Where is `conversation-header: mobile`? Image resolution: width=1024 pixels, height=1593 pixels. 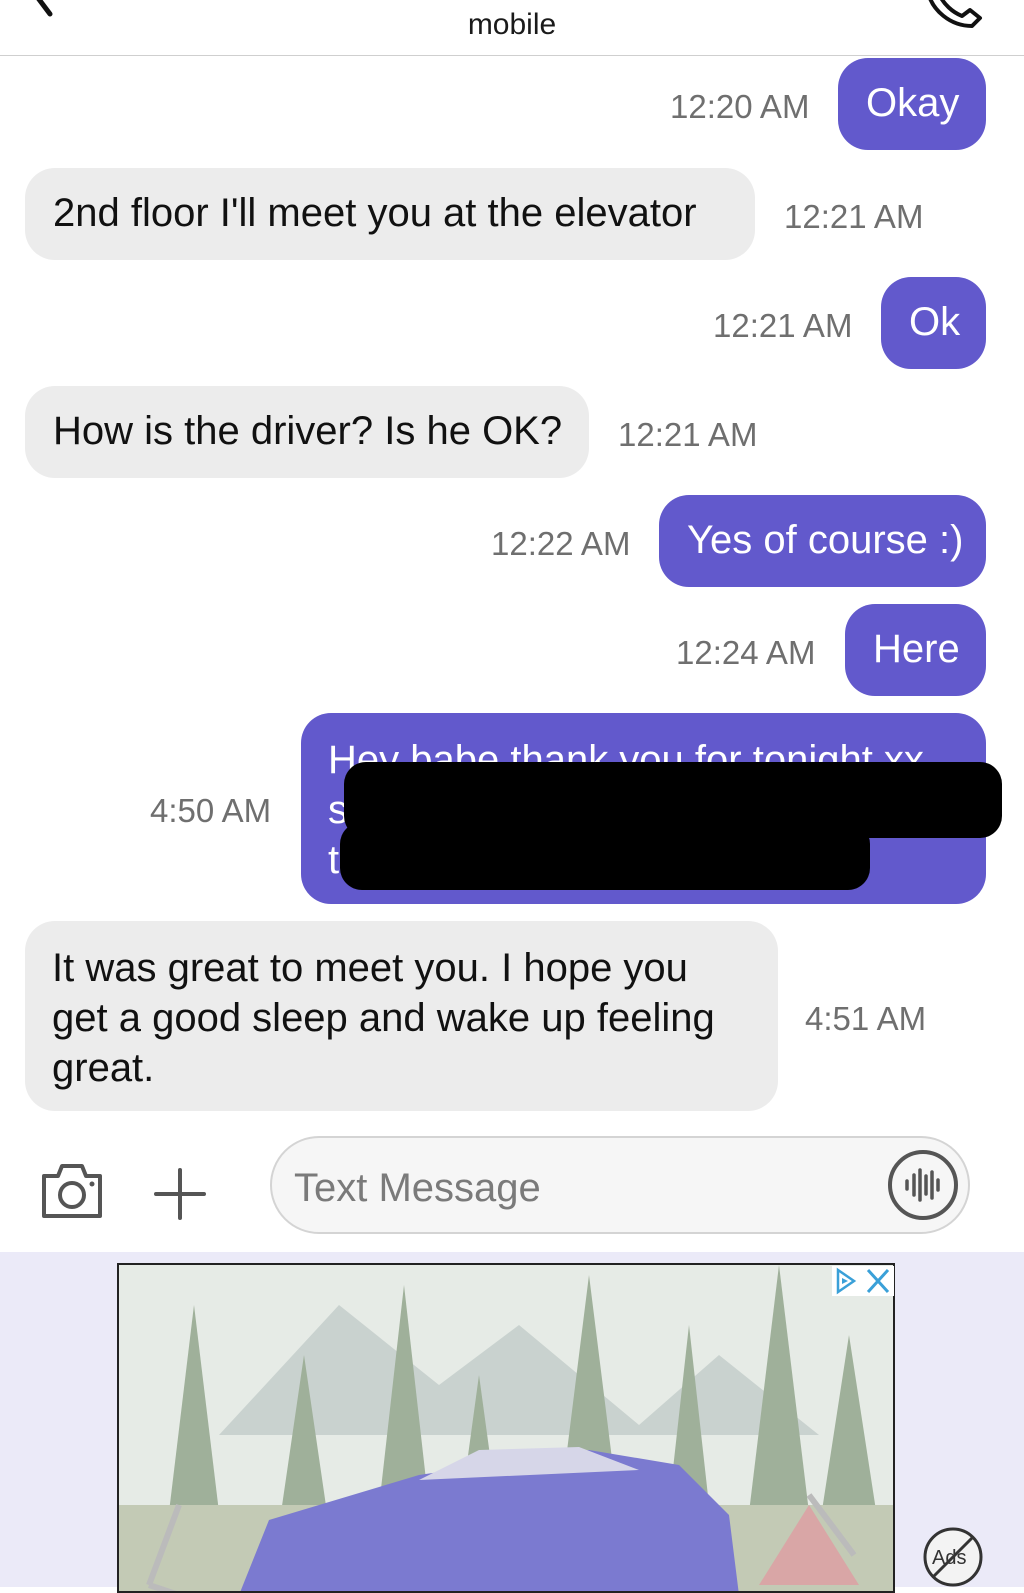 conversation-header: mobile is located at coordinates (512, 28).